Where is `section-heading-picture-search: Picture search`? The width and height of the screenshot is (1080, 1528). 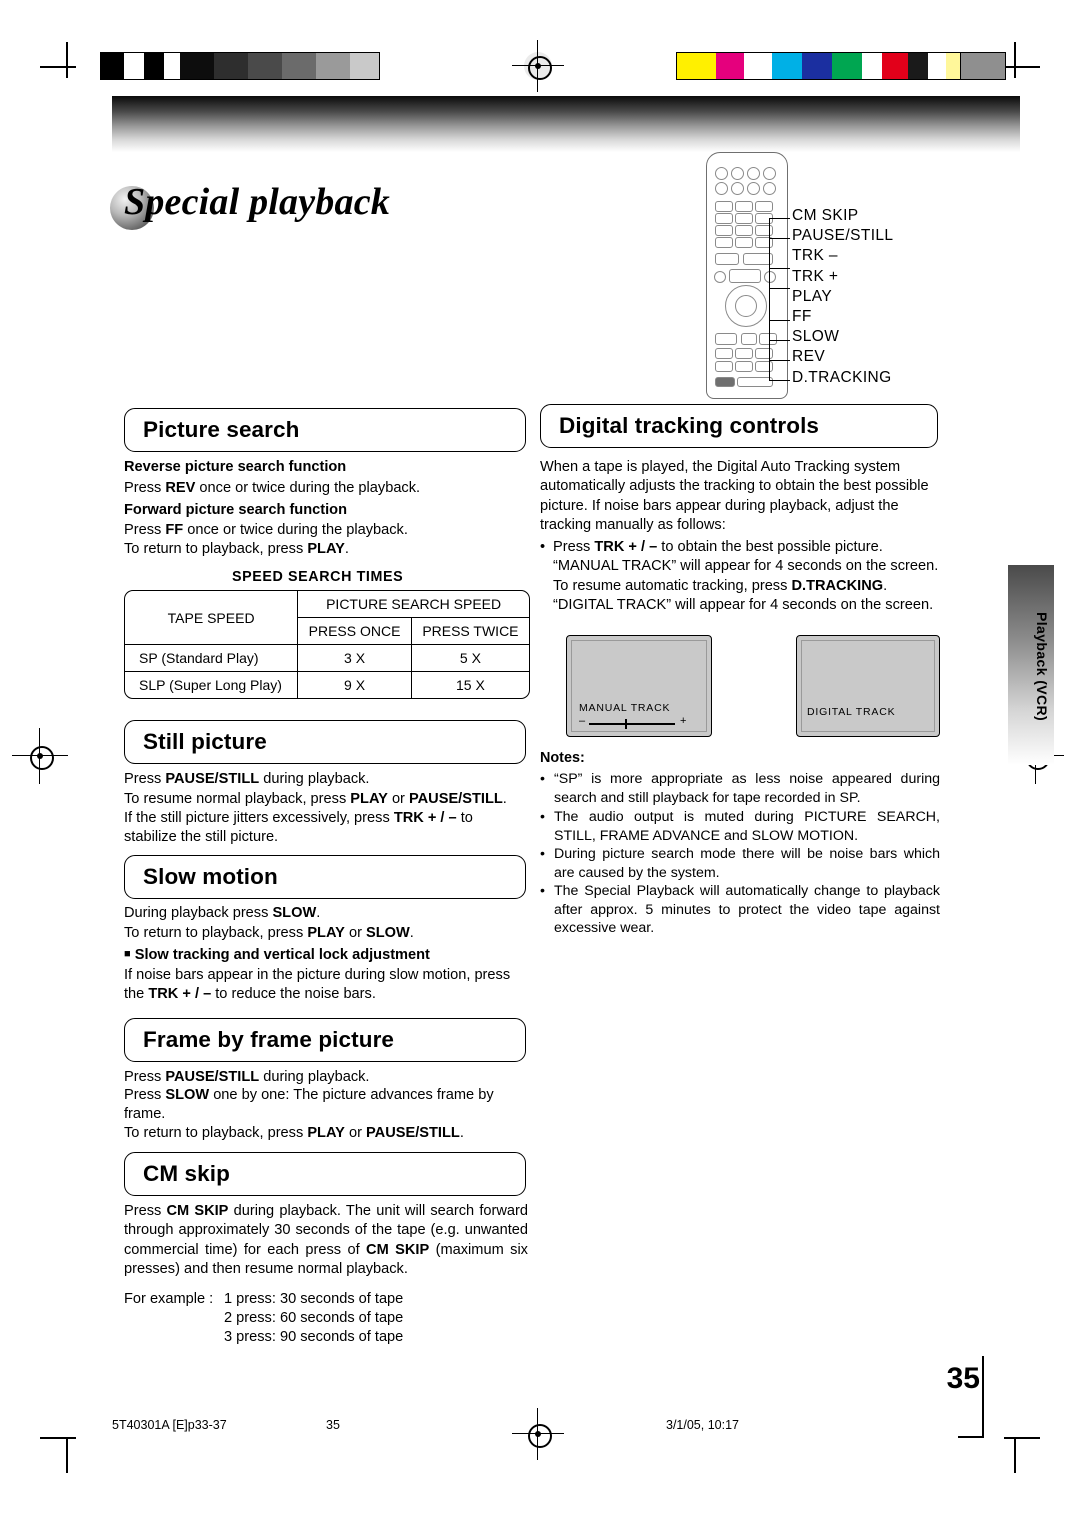 section-heading-picture-search: Picture search is located at coordinates (325, 430).